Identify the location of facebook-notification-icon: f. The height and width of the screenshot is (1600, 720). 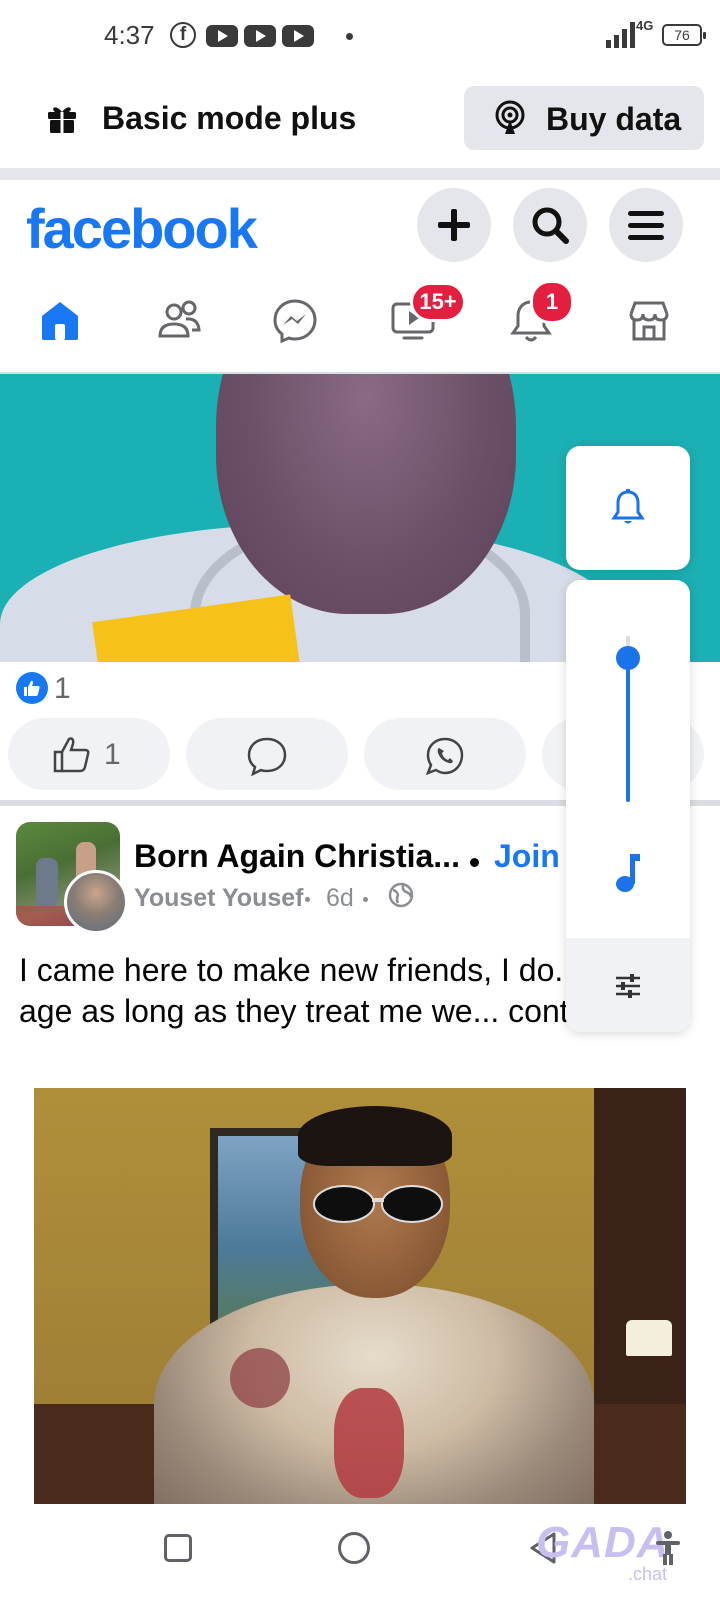
(183, 35).